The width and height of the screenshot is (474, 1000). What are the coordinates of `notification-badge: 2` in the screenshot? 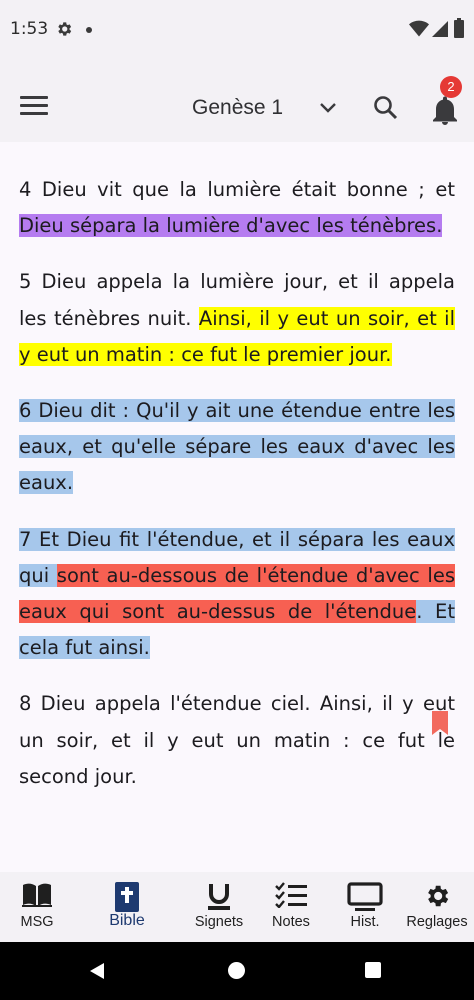 It's located at (451, 87).